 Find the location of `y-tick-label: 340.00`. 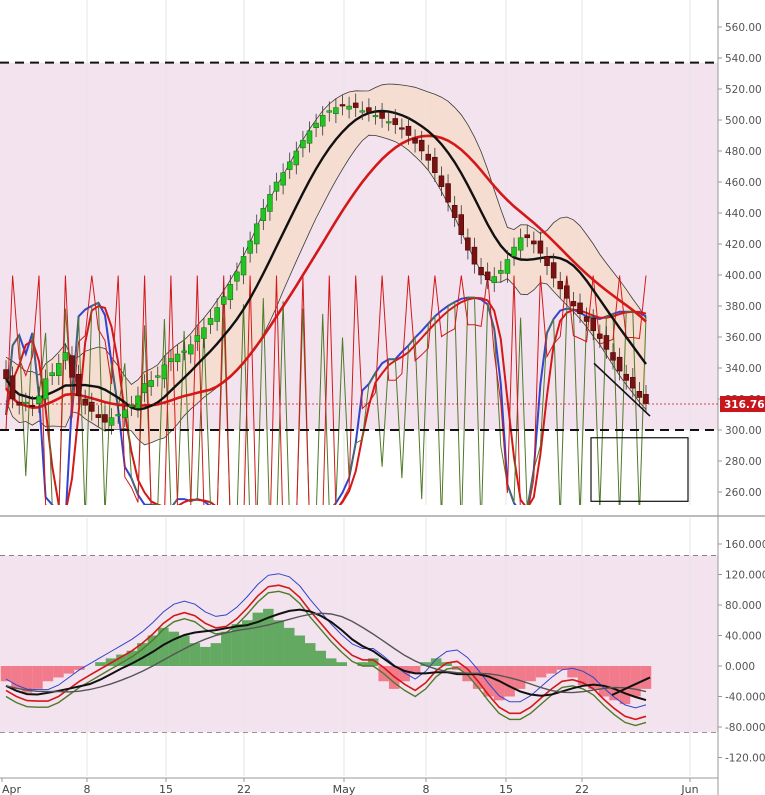

y-tick-label: 340.00 is located at coordinates (743, 369).